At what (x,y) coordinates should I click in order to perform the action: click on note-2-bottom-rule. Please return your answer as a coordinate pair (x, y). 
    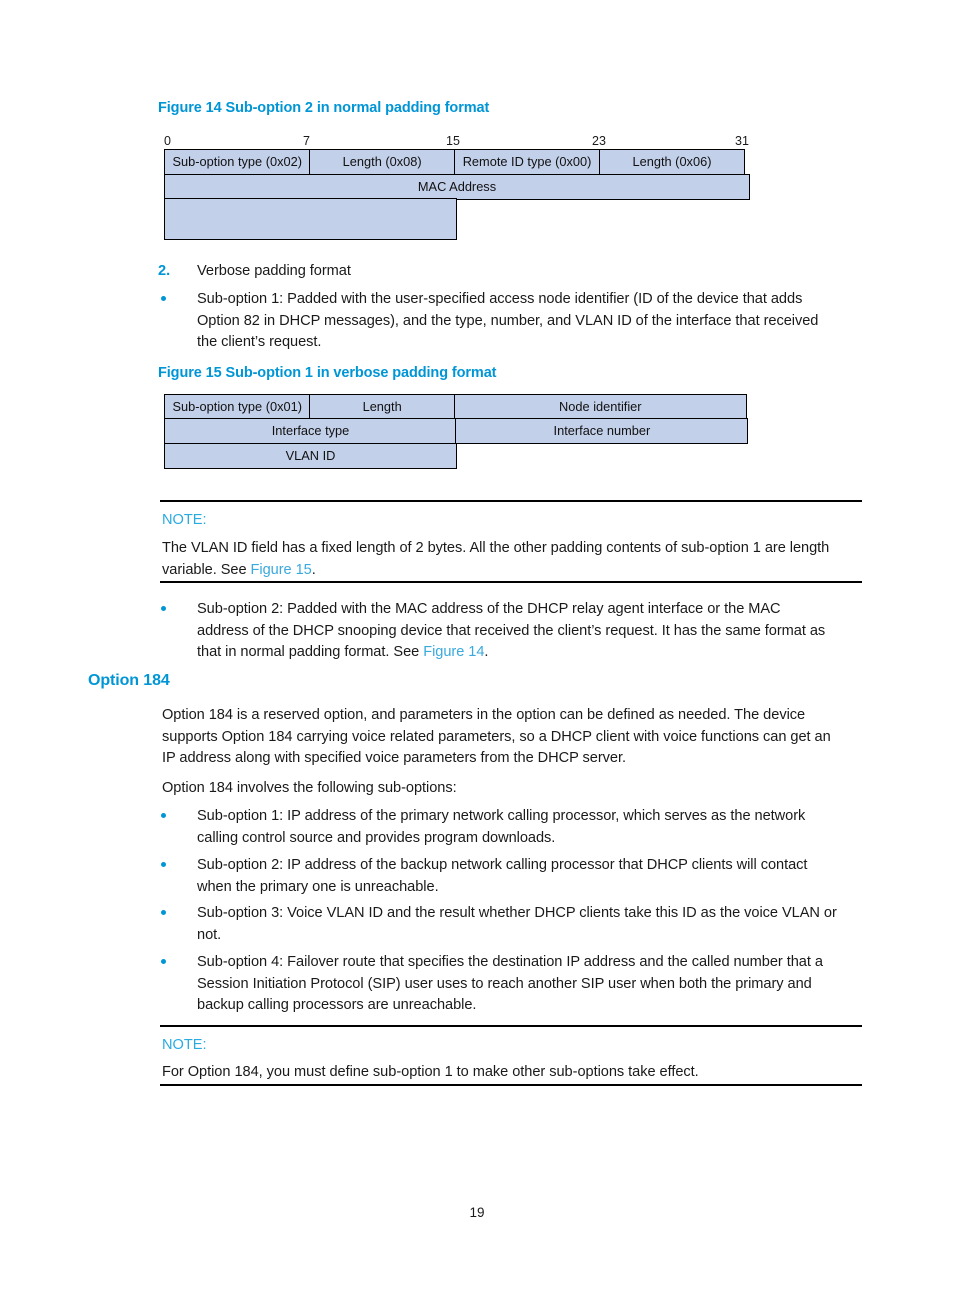
    Looking at the image, I should click on (511, 1085).